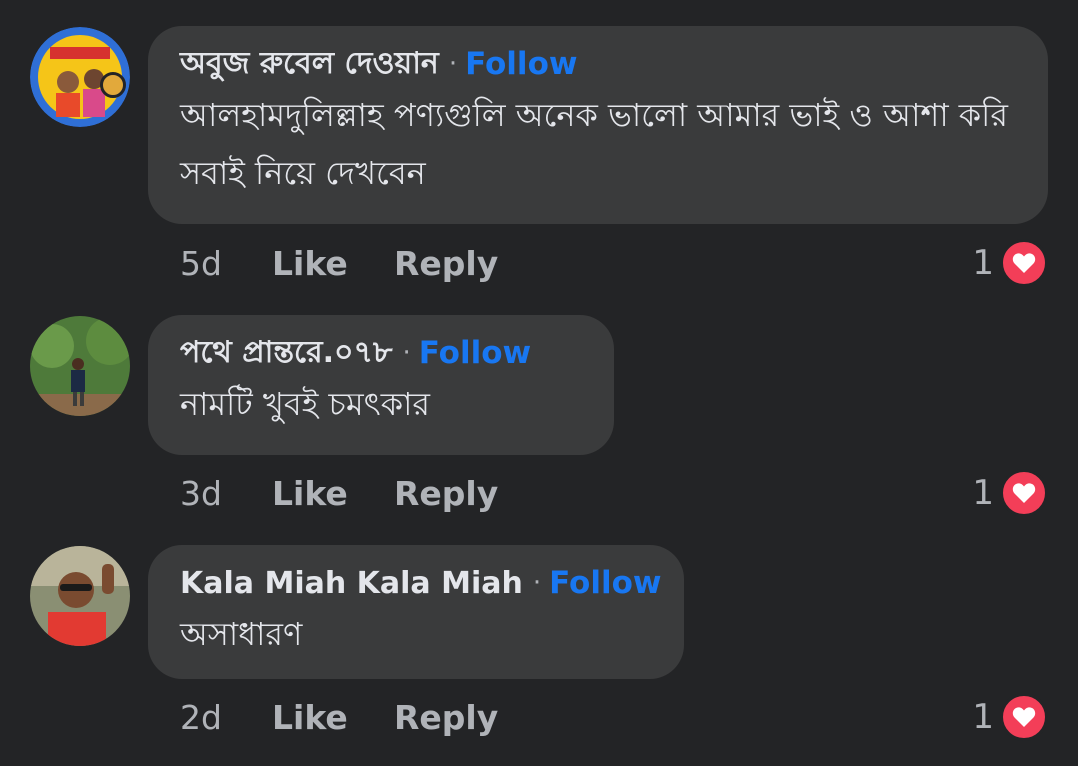 Image resolution: width=1078 pixels, height=766 pixels. I want to click on comment-actions: 3d Like Reply, so click(339, 493).